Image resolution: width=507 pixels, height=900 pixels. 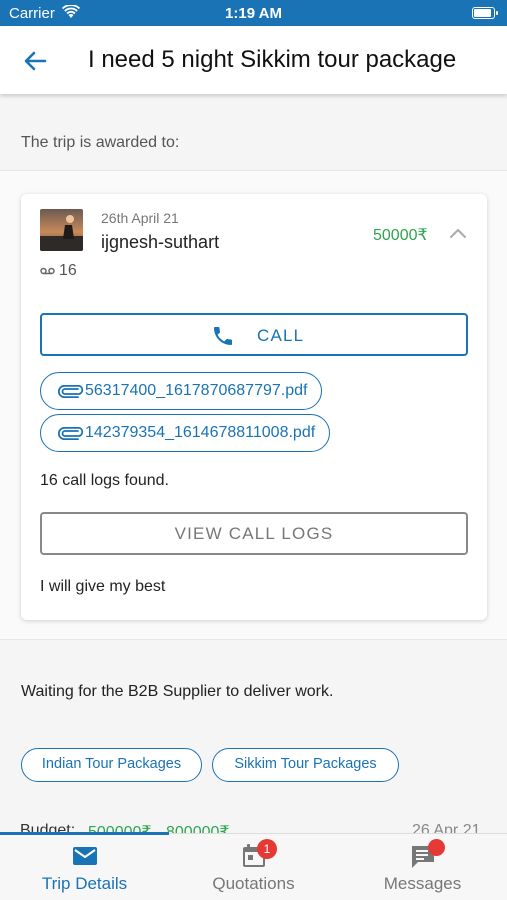 I want to click on call-button: CALL, so click(x=254, y=334).